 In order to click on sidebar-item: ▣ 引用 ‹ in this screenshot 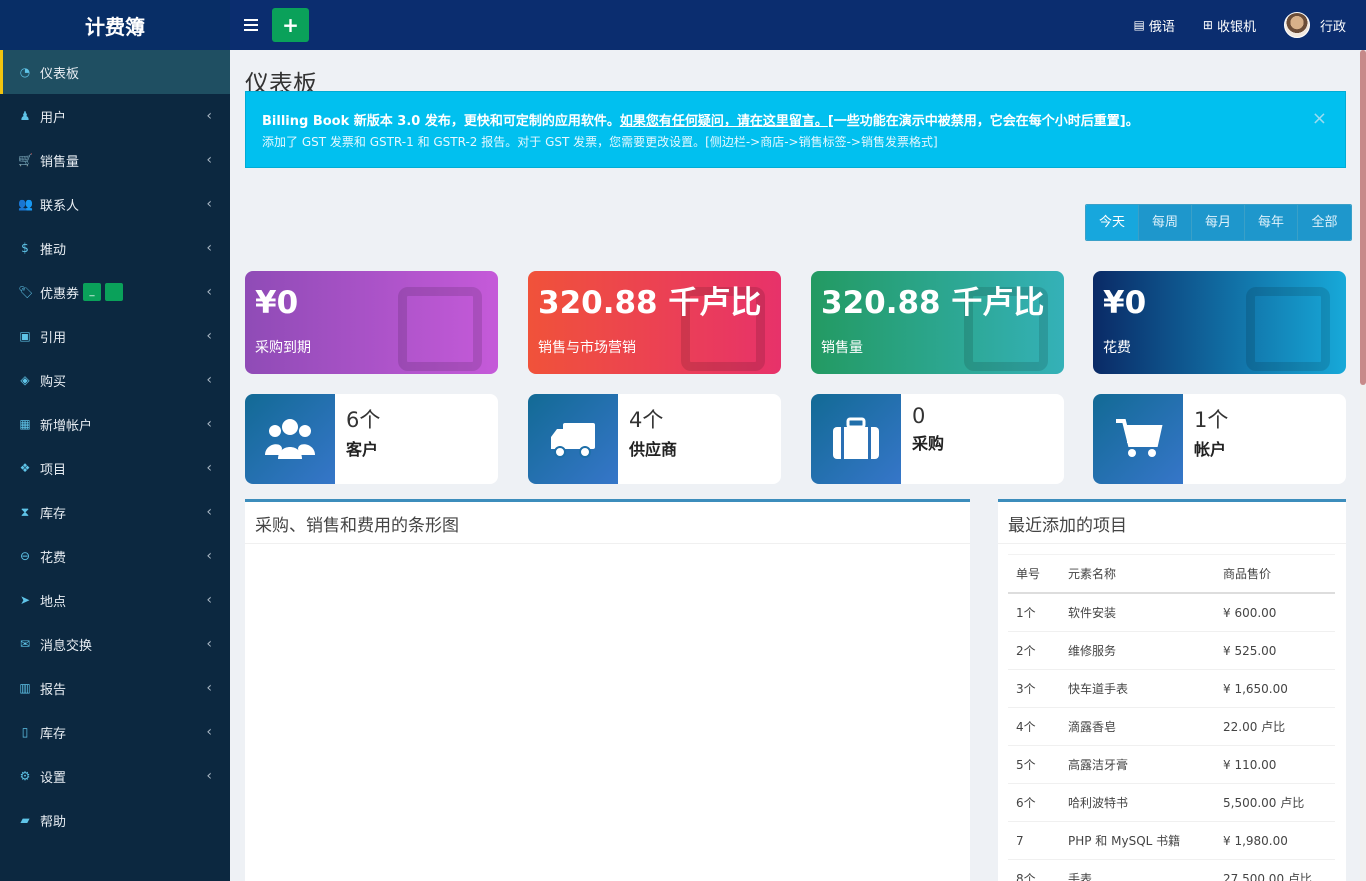, I will do `click(115, 336)`.